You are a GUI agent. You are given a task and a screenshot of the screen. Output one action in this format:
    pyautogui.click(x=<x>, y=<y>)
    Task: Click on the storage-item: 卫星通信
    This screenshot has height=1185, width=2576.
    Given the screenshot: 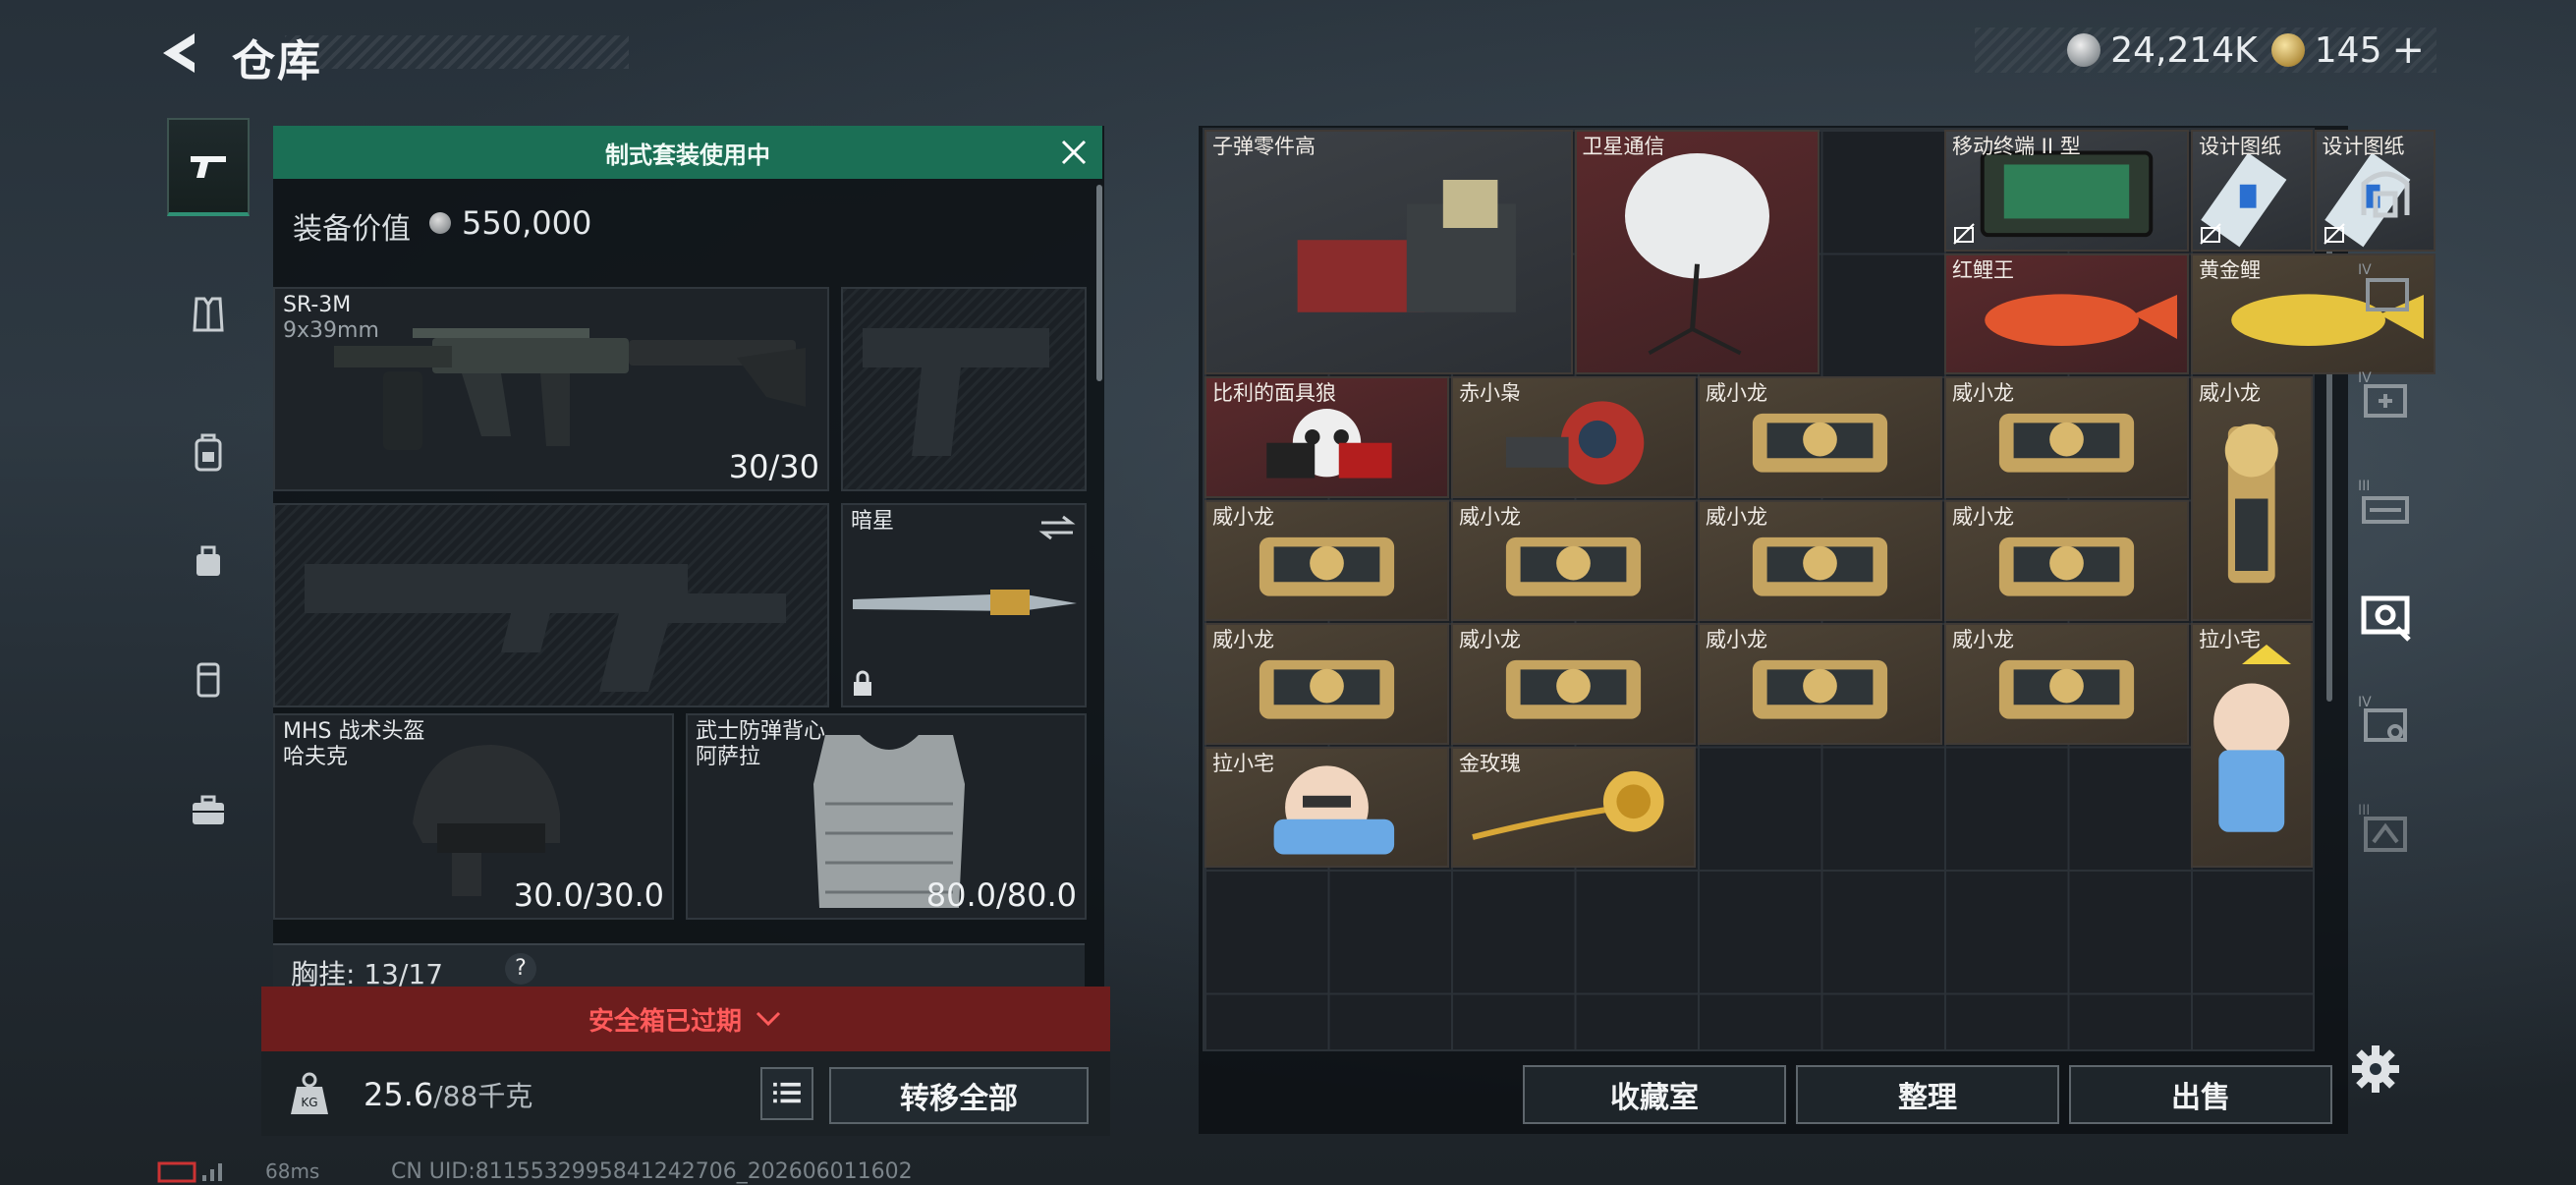 What is the action you would take?
    pyautogui.click(x=1697, y=252)
    